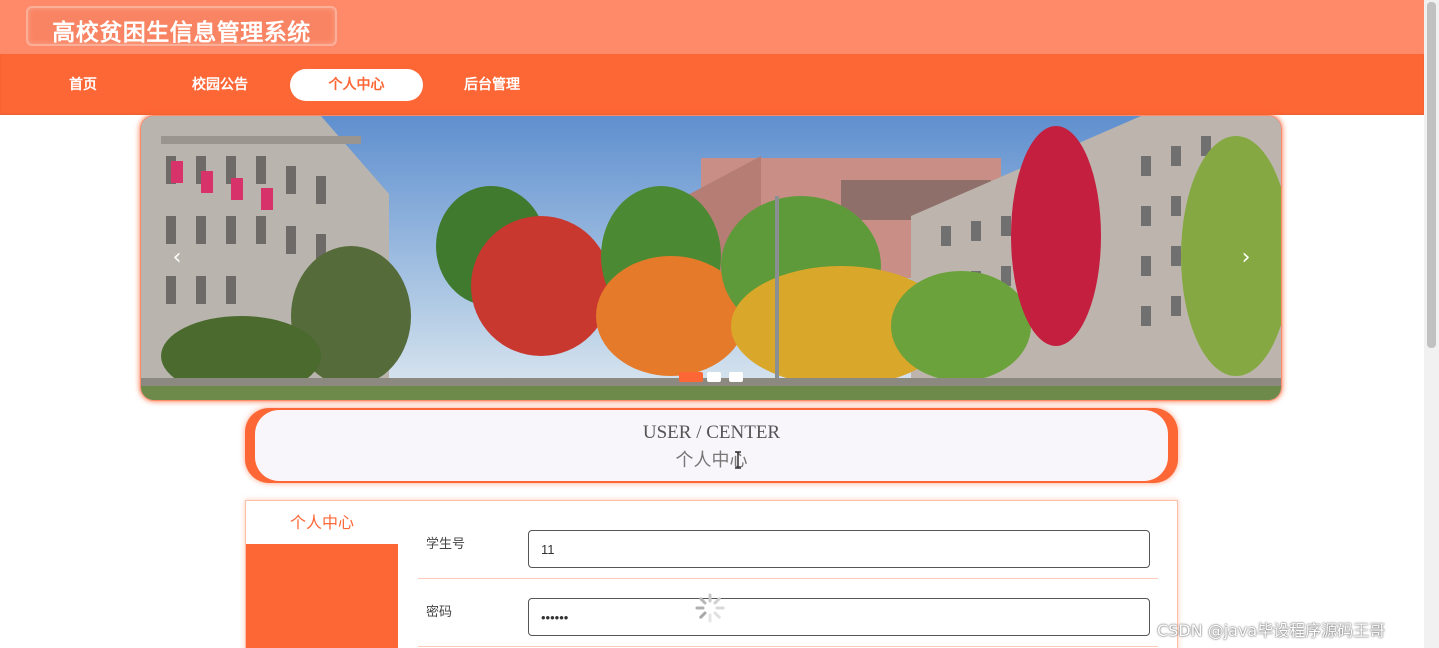 This screenshot has width=1439, height=648. Describe the element at coordinates (712, 84) in the screenshot. I see `main-nav: 首页 校园公告 个人中心 后台管理` at that location.